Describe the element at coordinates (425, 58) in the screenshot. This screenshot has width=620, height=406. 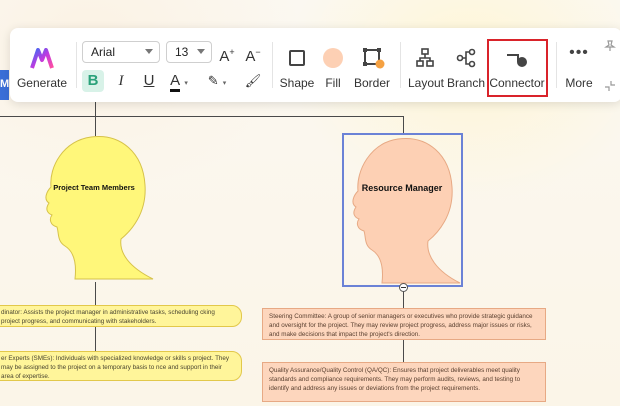
I see `layout-icon` at that location.